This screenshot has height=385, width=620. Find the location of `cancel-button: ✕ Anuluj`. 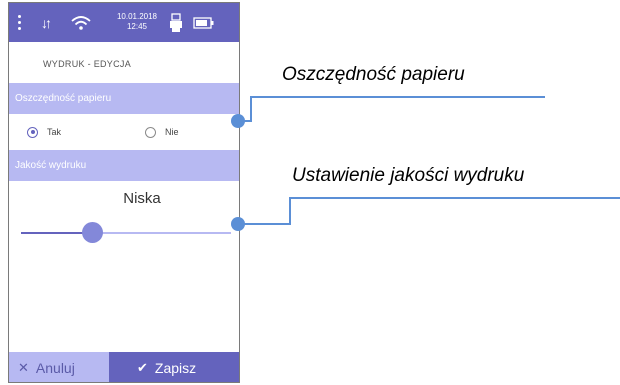

cancel-button: ✕ Anuluj is located at coordinates (59, 367).